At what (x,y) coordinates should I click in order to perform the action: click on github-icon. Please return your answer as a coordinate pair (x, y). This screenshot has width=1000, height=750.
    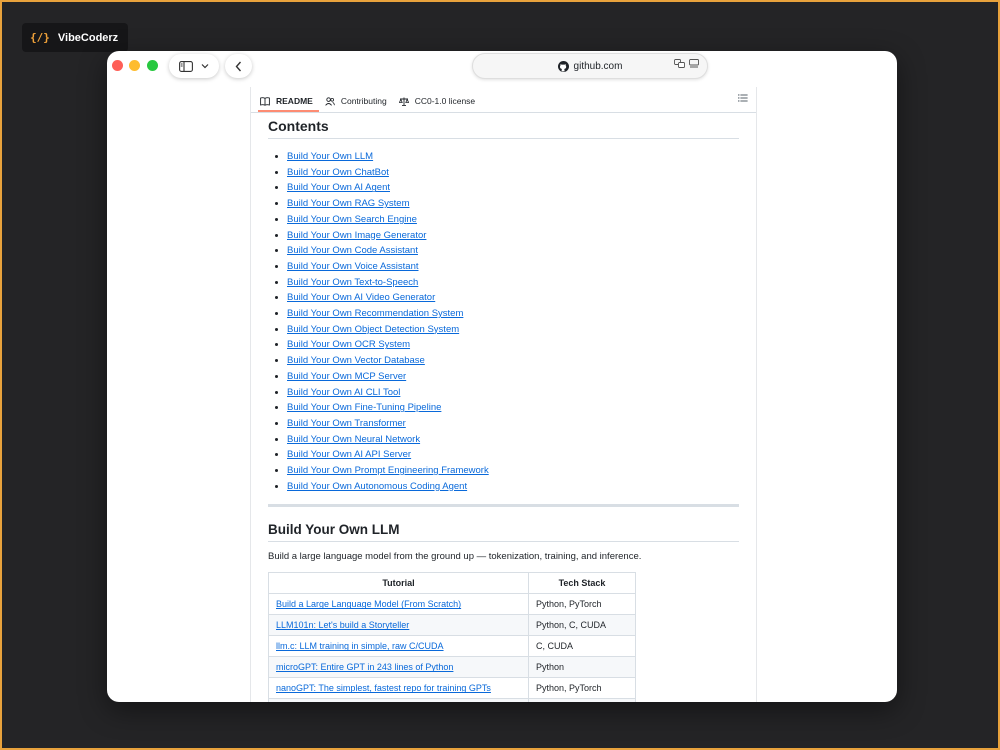
    Looking at the image, I should click on (563, 66).